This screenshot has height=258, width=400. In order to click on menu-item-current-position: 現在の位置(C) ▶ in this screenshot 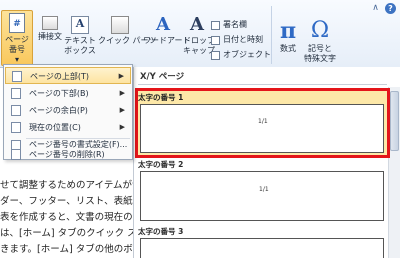, I will do `click(68, 127)`.